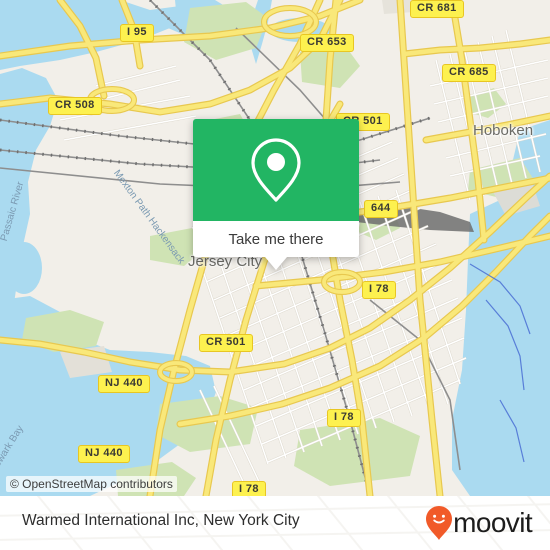 The height and width of the screenshot is (550, 550). Describe the element at coordinates (276, 263) in the screenshot. I see `popup-tail` at that location.